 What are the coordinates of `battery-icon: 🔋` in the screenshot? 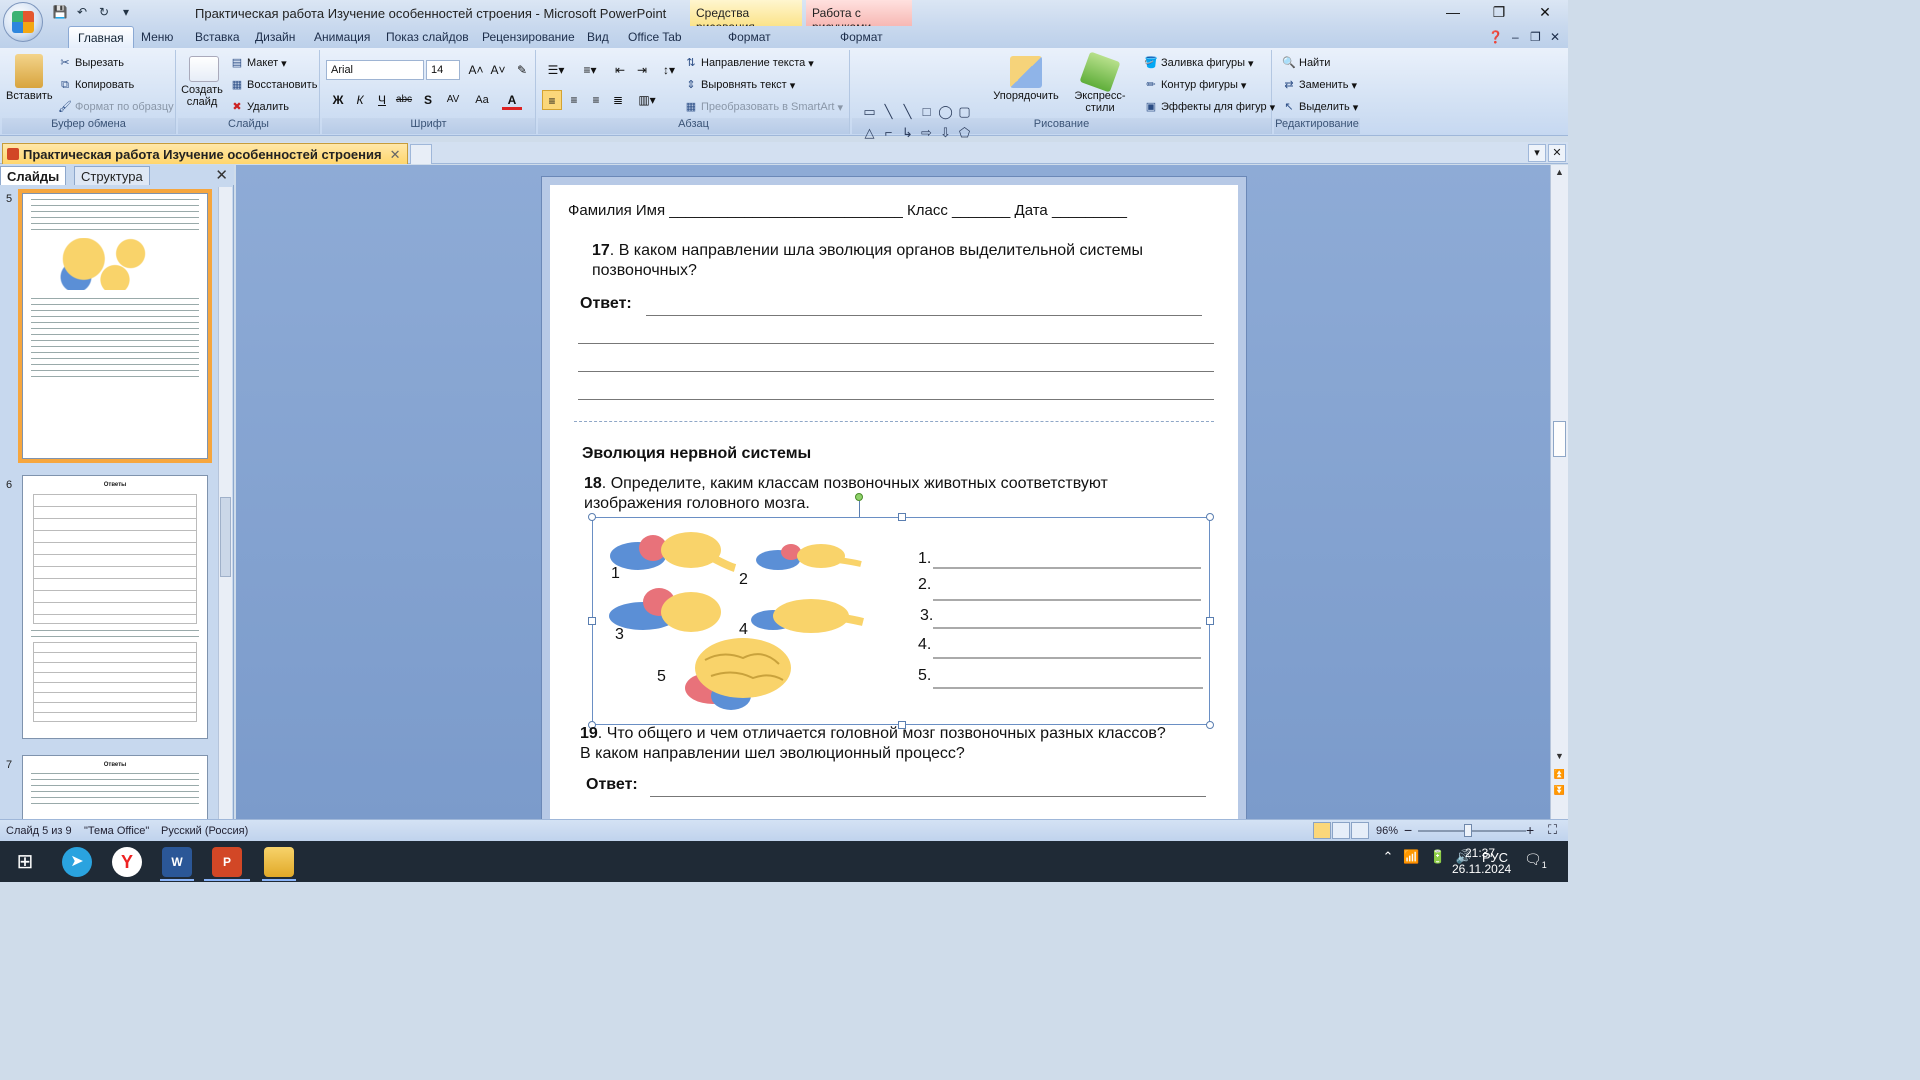 It's located at (1438, 857).